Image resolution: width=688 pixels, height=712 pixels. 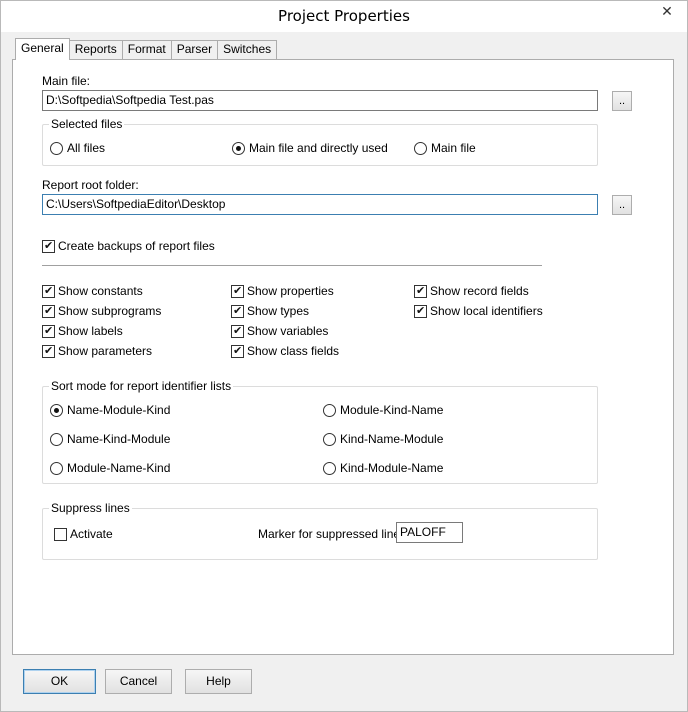 What do you see at coordinates (383, 410) in the screenshot?
I see `radio-module-kind-name: Module-Kind-Name` at bounding box center [383, 410].